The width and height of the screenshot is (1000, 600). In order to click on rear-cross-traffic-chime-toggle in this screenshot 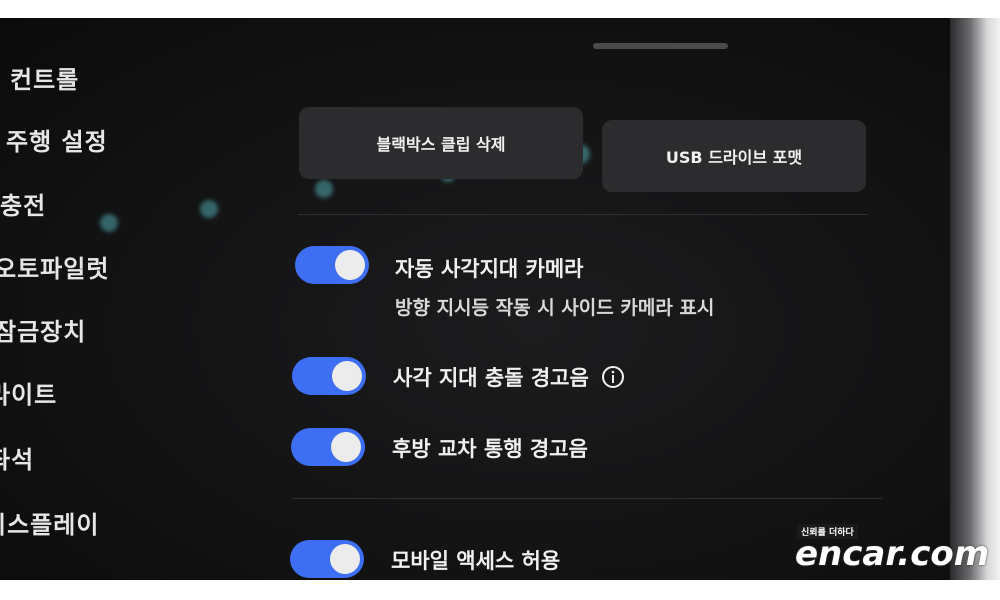, I will do `click(328, 447)`.